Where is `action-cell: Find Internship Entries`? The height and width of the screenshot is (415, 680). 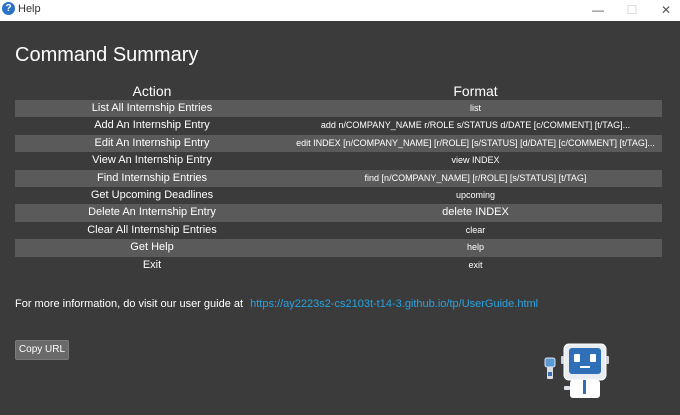
action-cell: Find Internship Entries is located at coordinates (152, 177).